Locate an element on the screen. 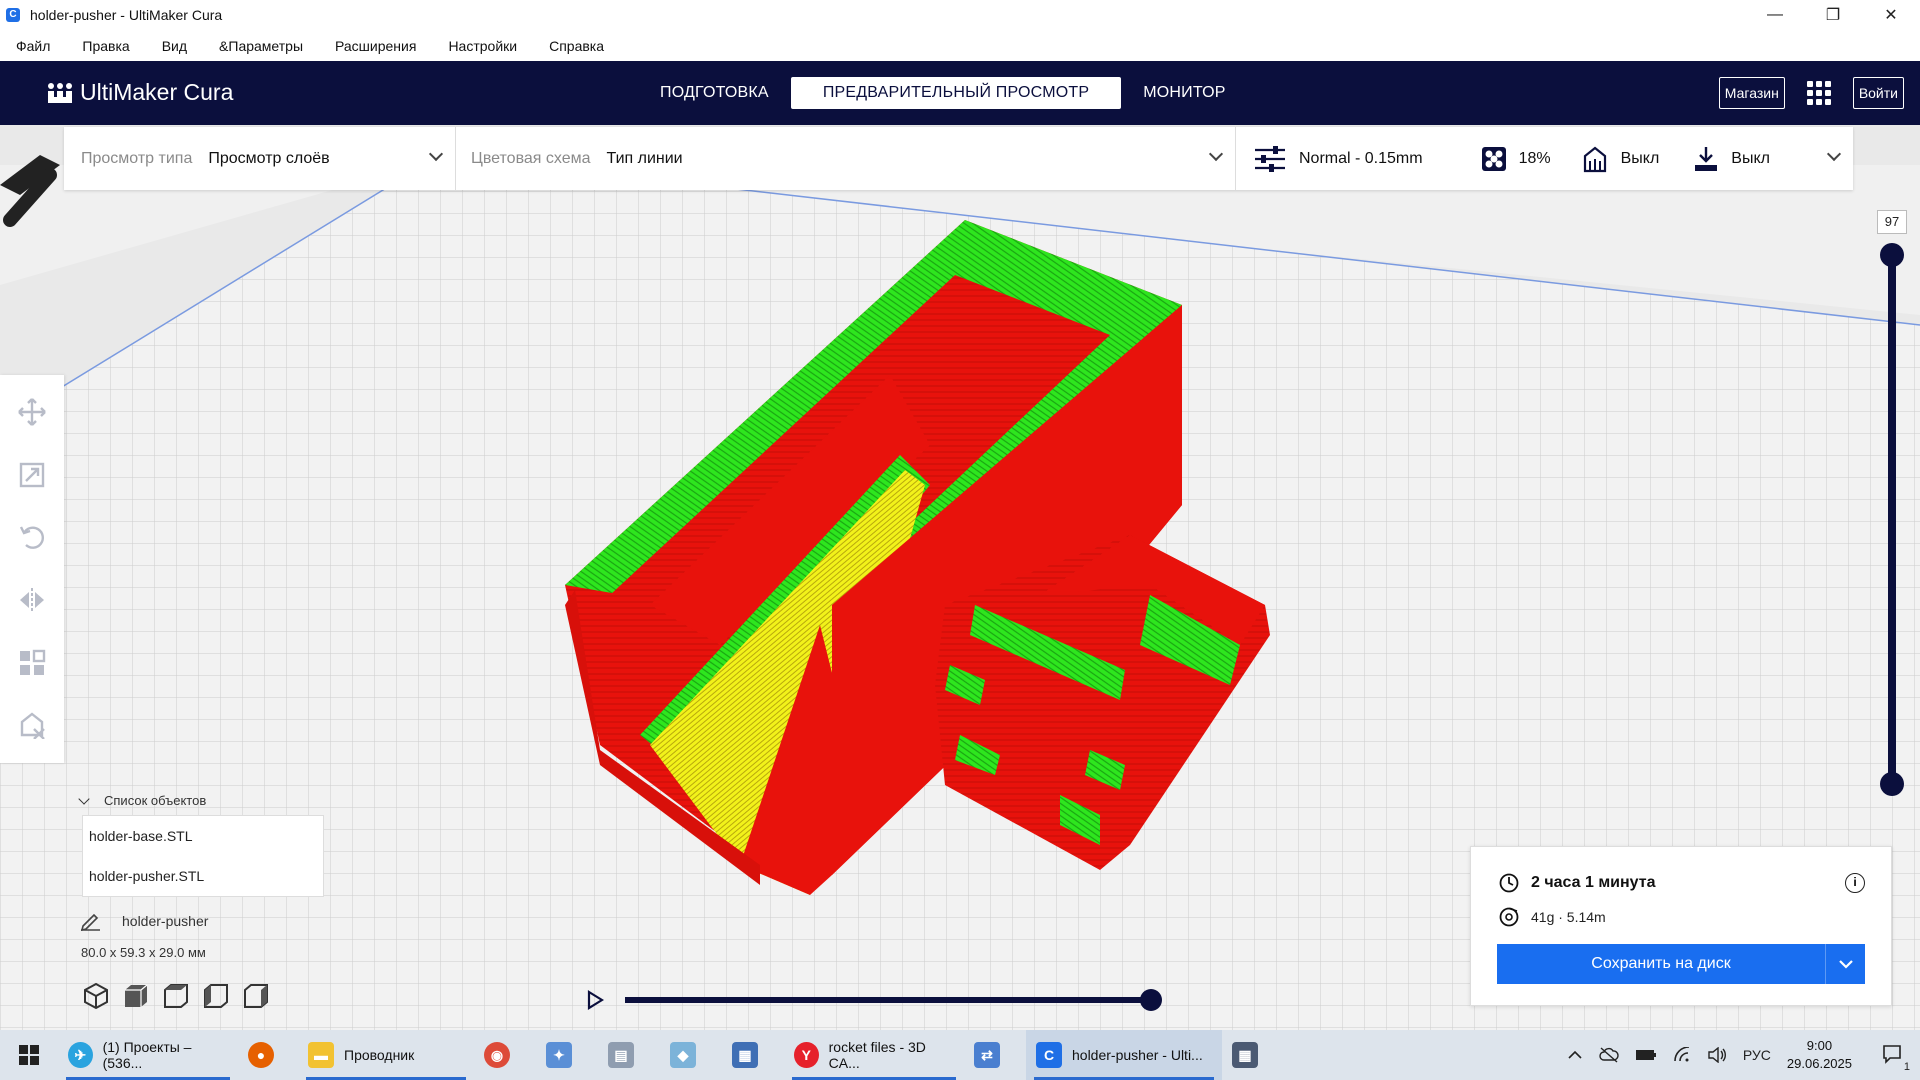 Image resolution: width=1920 pixels, height=1080 pixels. cube-right-icon is located at coordinates (256, 996).